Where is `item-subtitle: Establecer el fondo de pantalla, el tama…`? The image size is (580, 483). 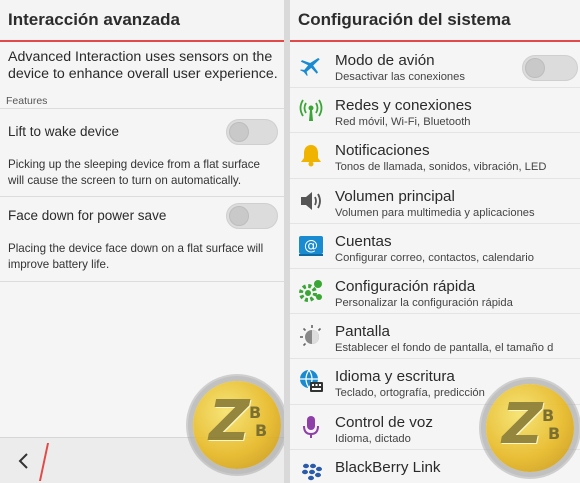 item-subtitle: Establecer el fondo de pantalla, el tama… is located at coordinates (444, 348).